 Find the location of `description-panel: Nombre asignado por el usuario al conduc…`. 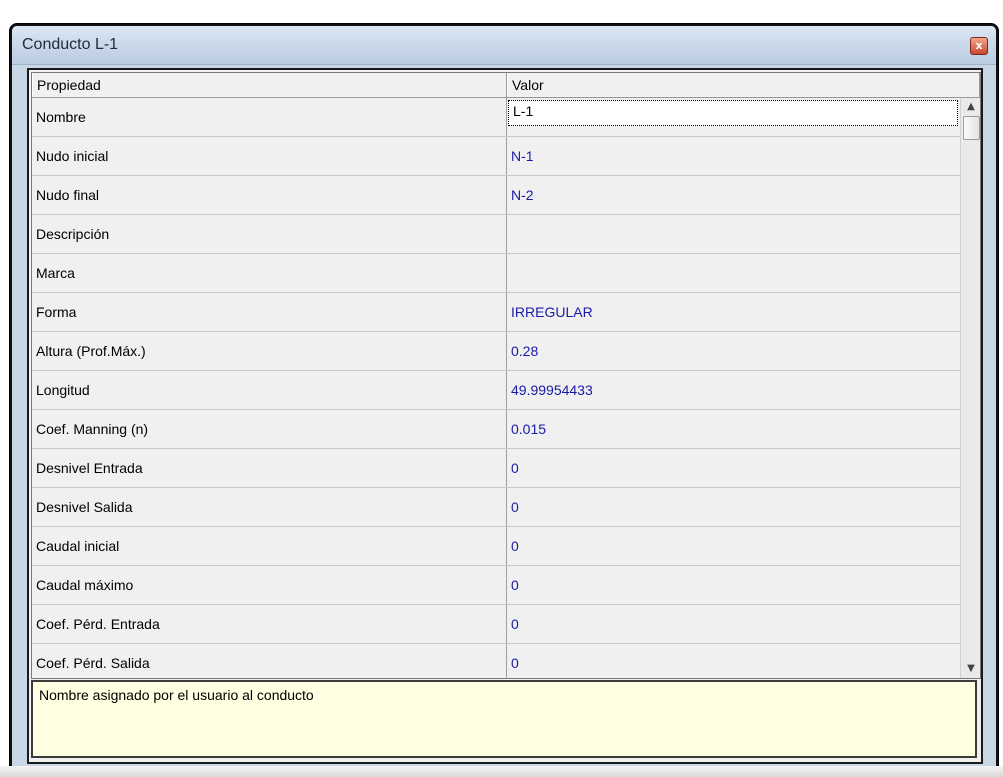

description-panel: Nombre asignado por el usuario al conduc… is located at coordinates (504, 719).